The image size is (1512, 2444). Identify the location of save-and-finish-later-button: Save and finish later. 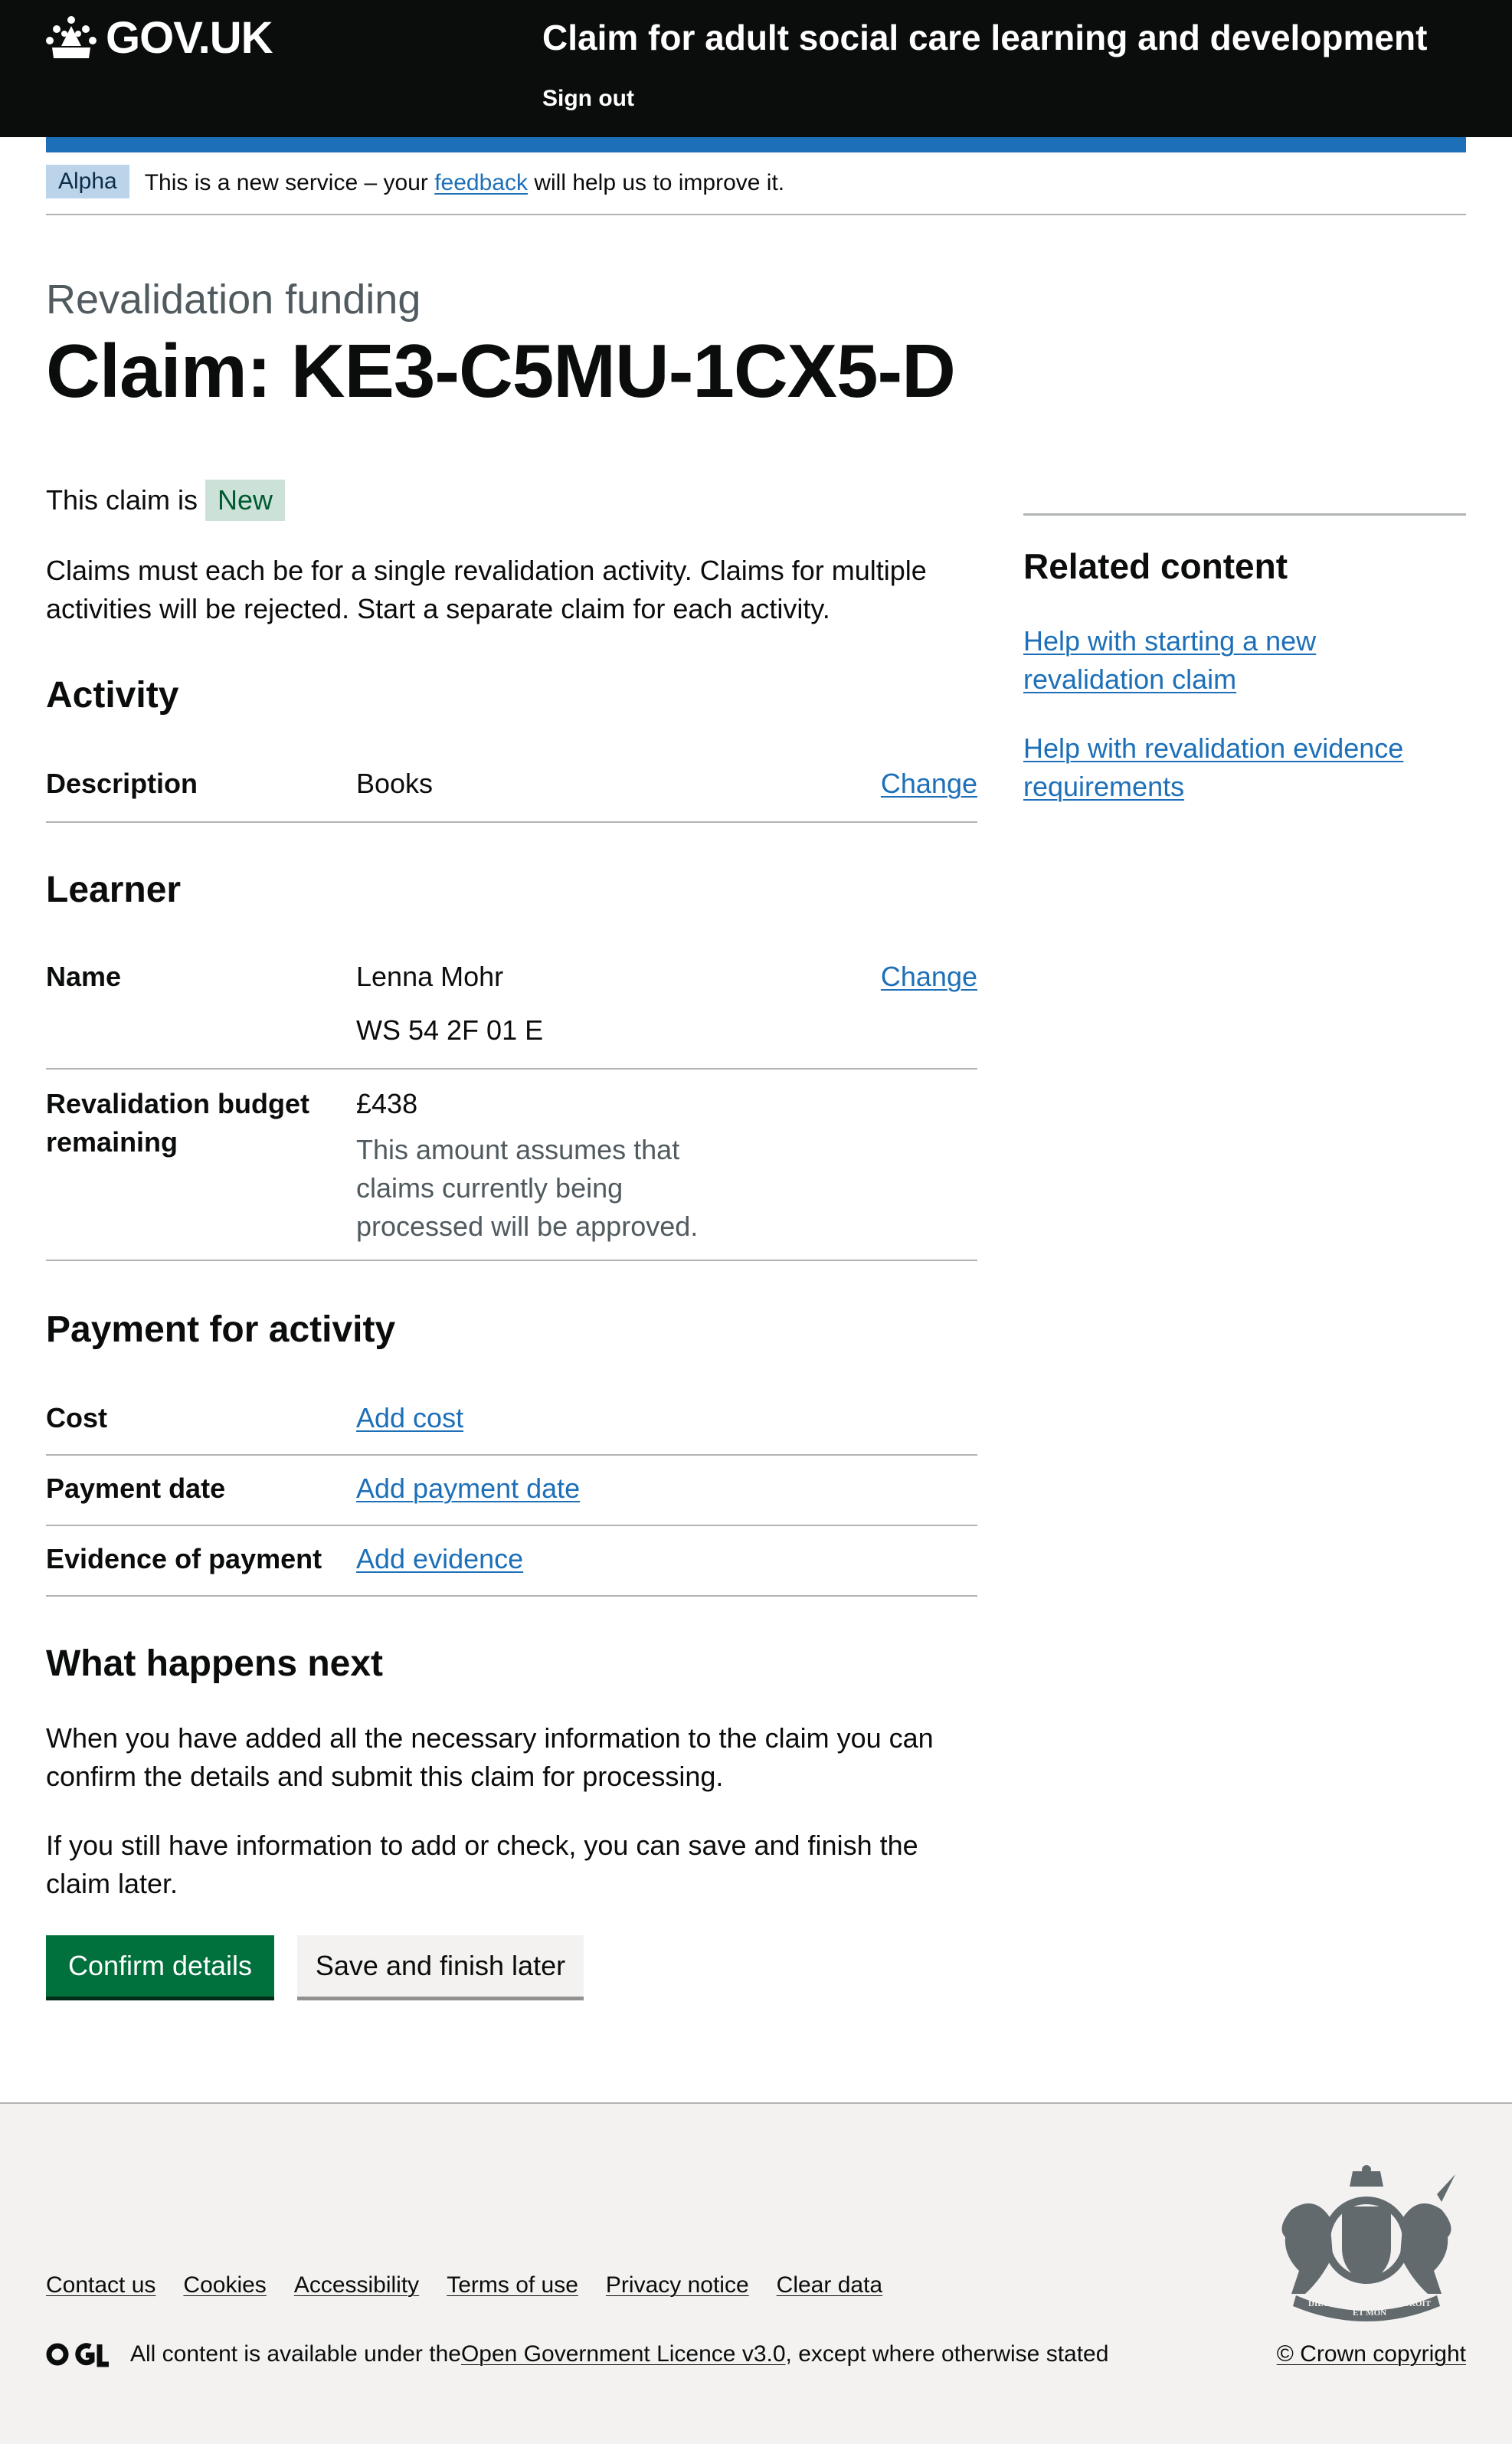
(441, 1966).